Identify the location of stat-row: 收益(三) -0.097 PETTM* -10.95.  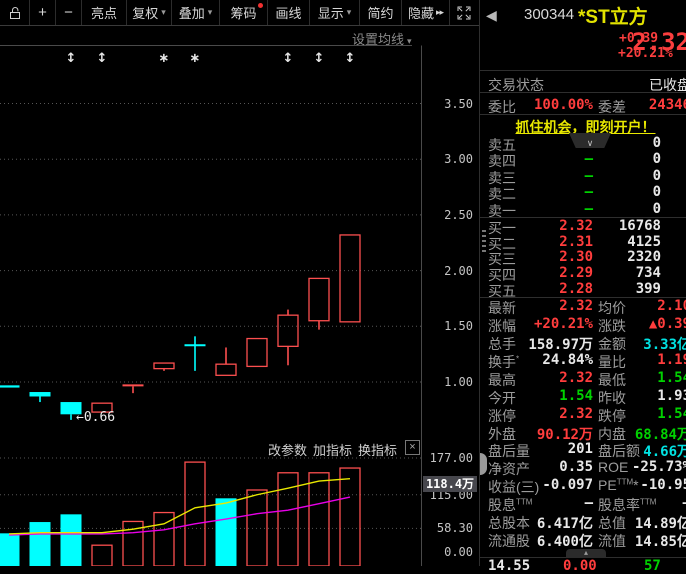
(583, 486).